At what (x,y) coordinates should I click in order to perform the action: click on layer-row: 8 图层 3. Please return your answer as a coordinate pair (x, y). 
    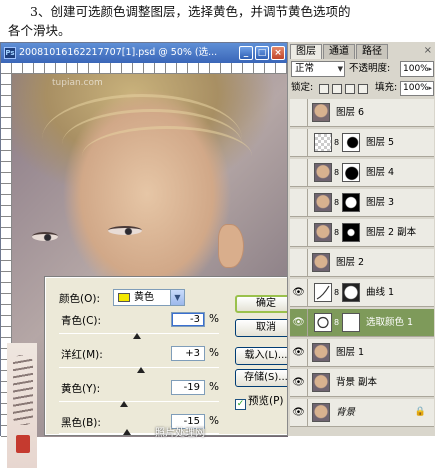
    Looking at the image, I should click on (362, 203).